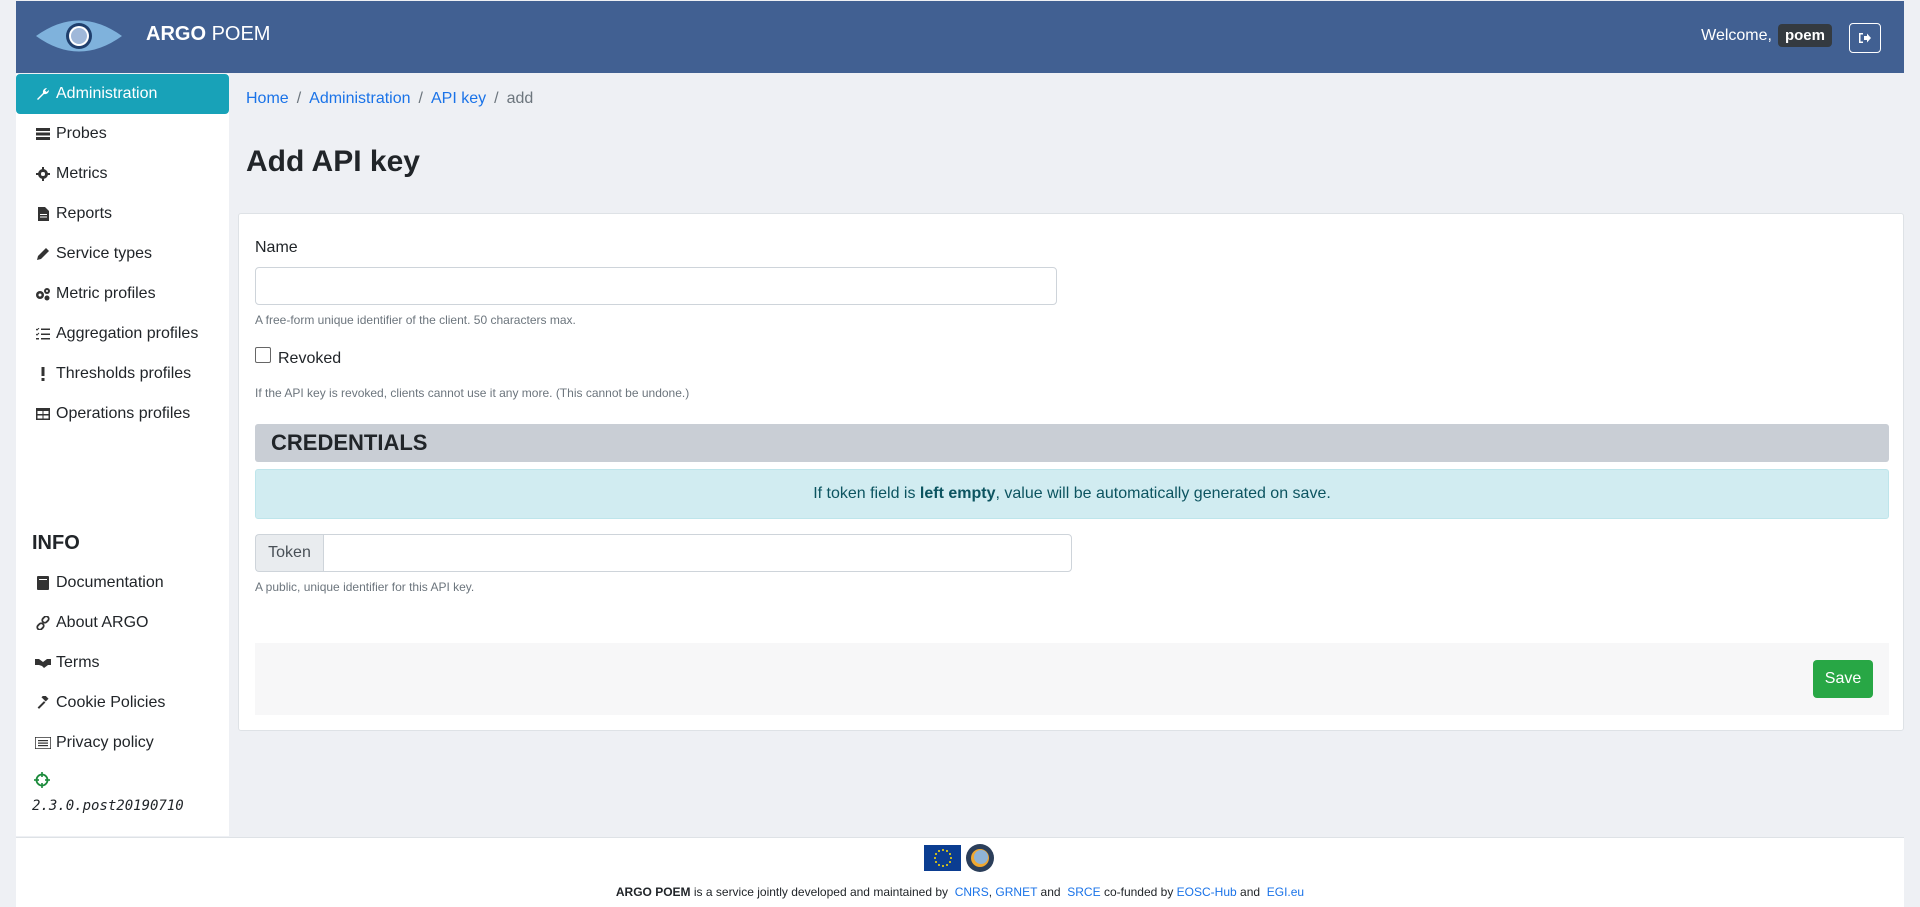 This screenshot has width=1920, height=907. I want to click on token-input-group: Token, so click(663, 553).